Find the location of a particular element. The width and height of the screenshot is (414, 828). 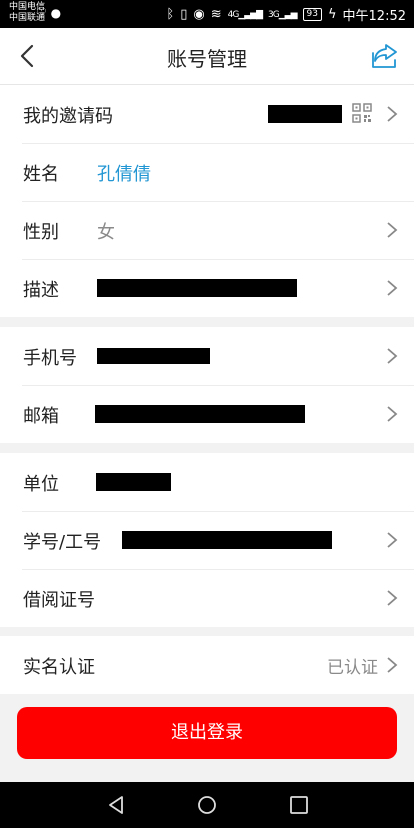

navigation-bar: 账号管理 is located at coordinates (207, 56).